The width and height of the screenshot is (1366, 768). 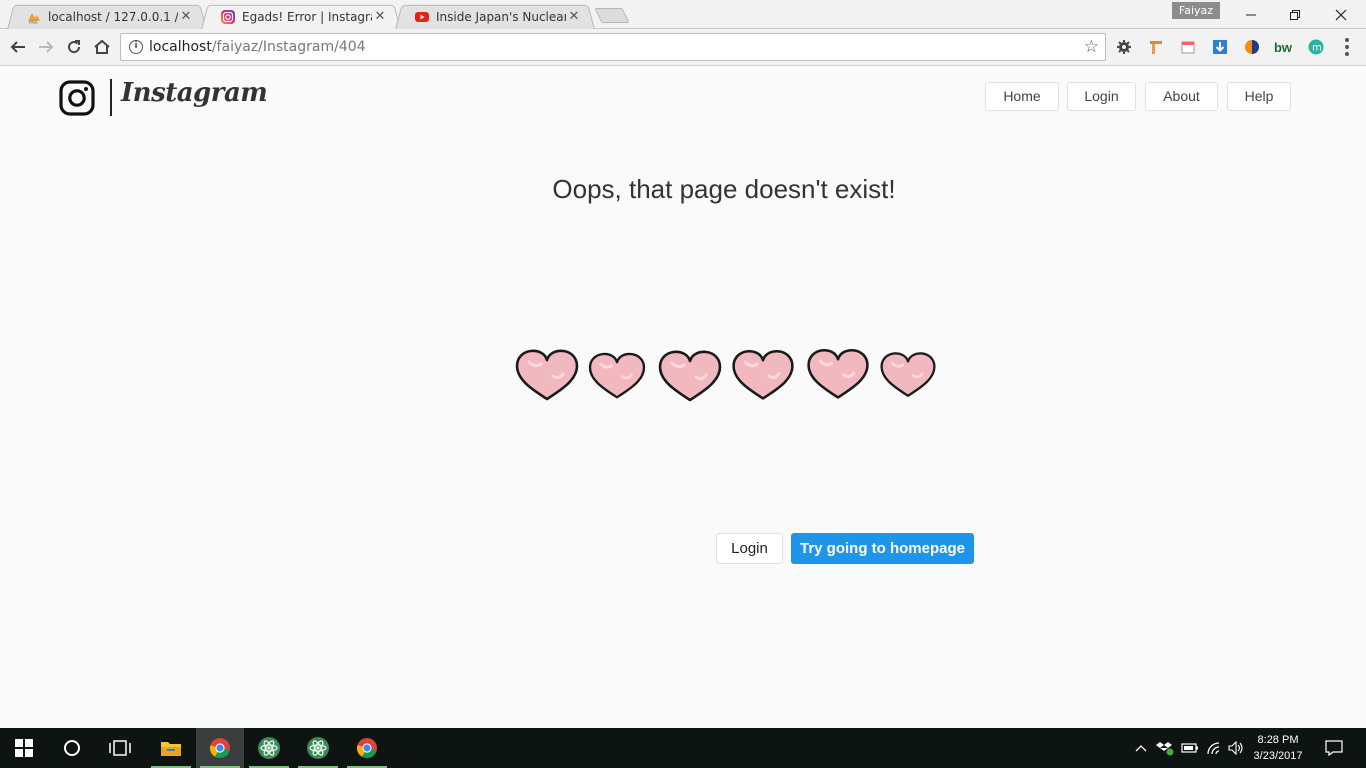 I want to click on svg-text: PMA, so click(x=33, y=22).